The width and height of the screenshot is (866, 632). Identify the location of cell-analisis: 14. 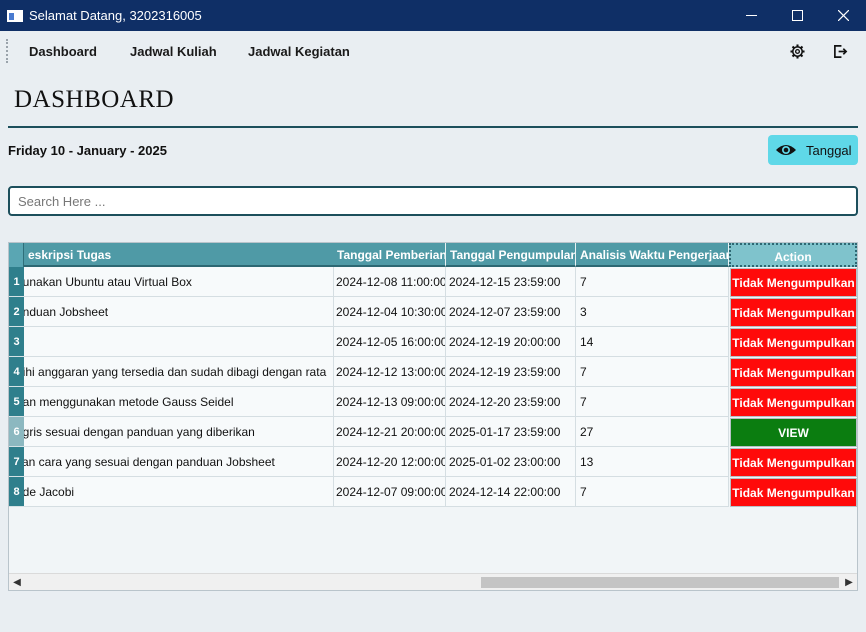
(652, 342).